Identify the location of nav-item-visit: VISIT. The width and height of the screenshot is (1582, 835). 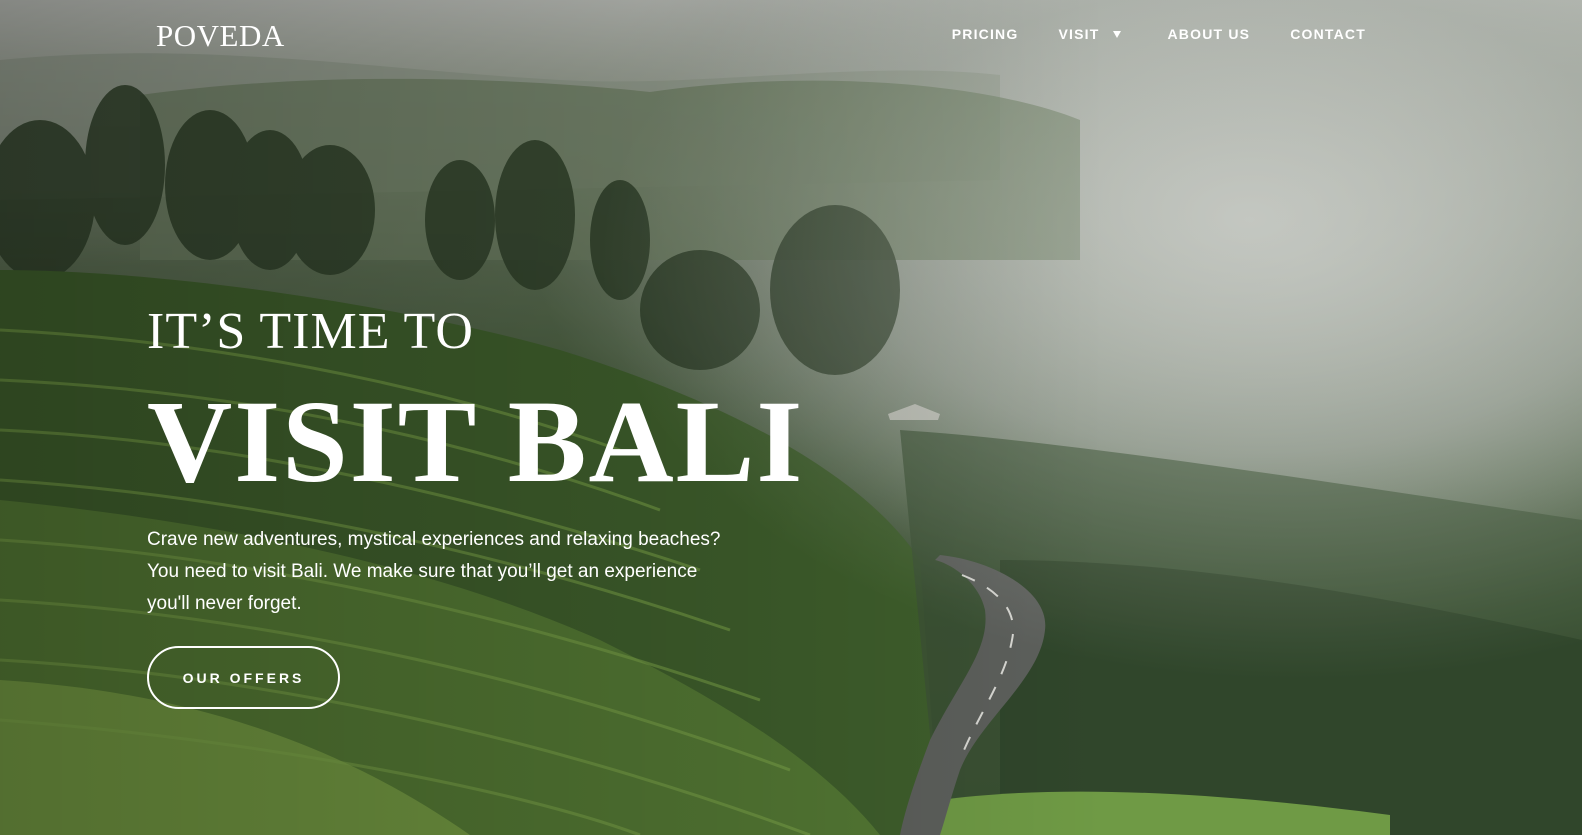
(1090, 34).